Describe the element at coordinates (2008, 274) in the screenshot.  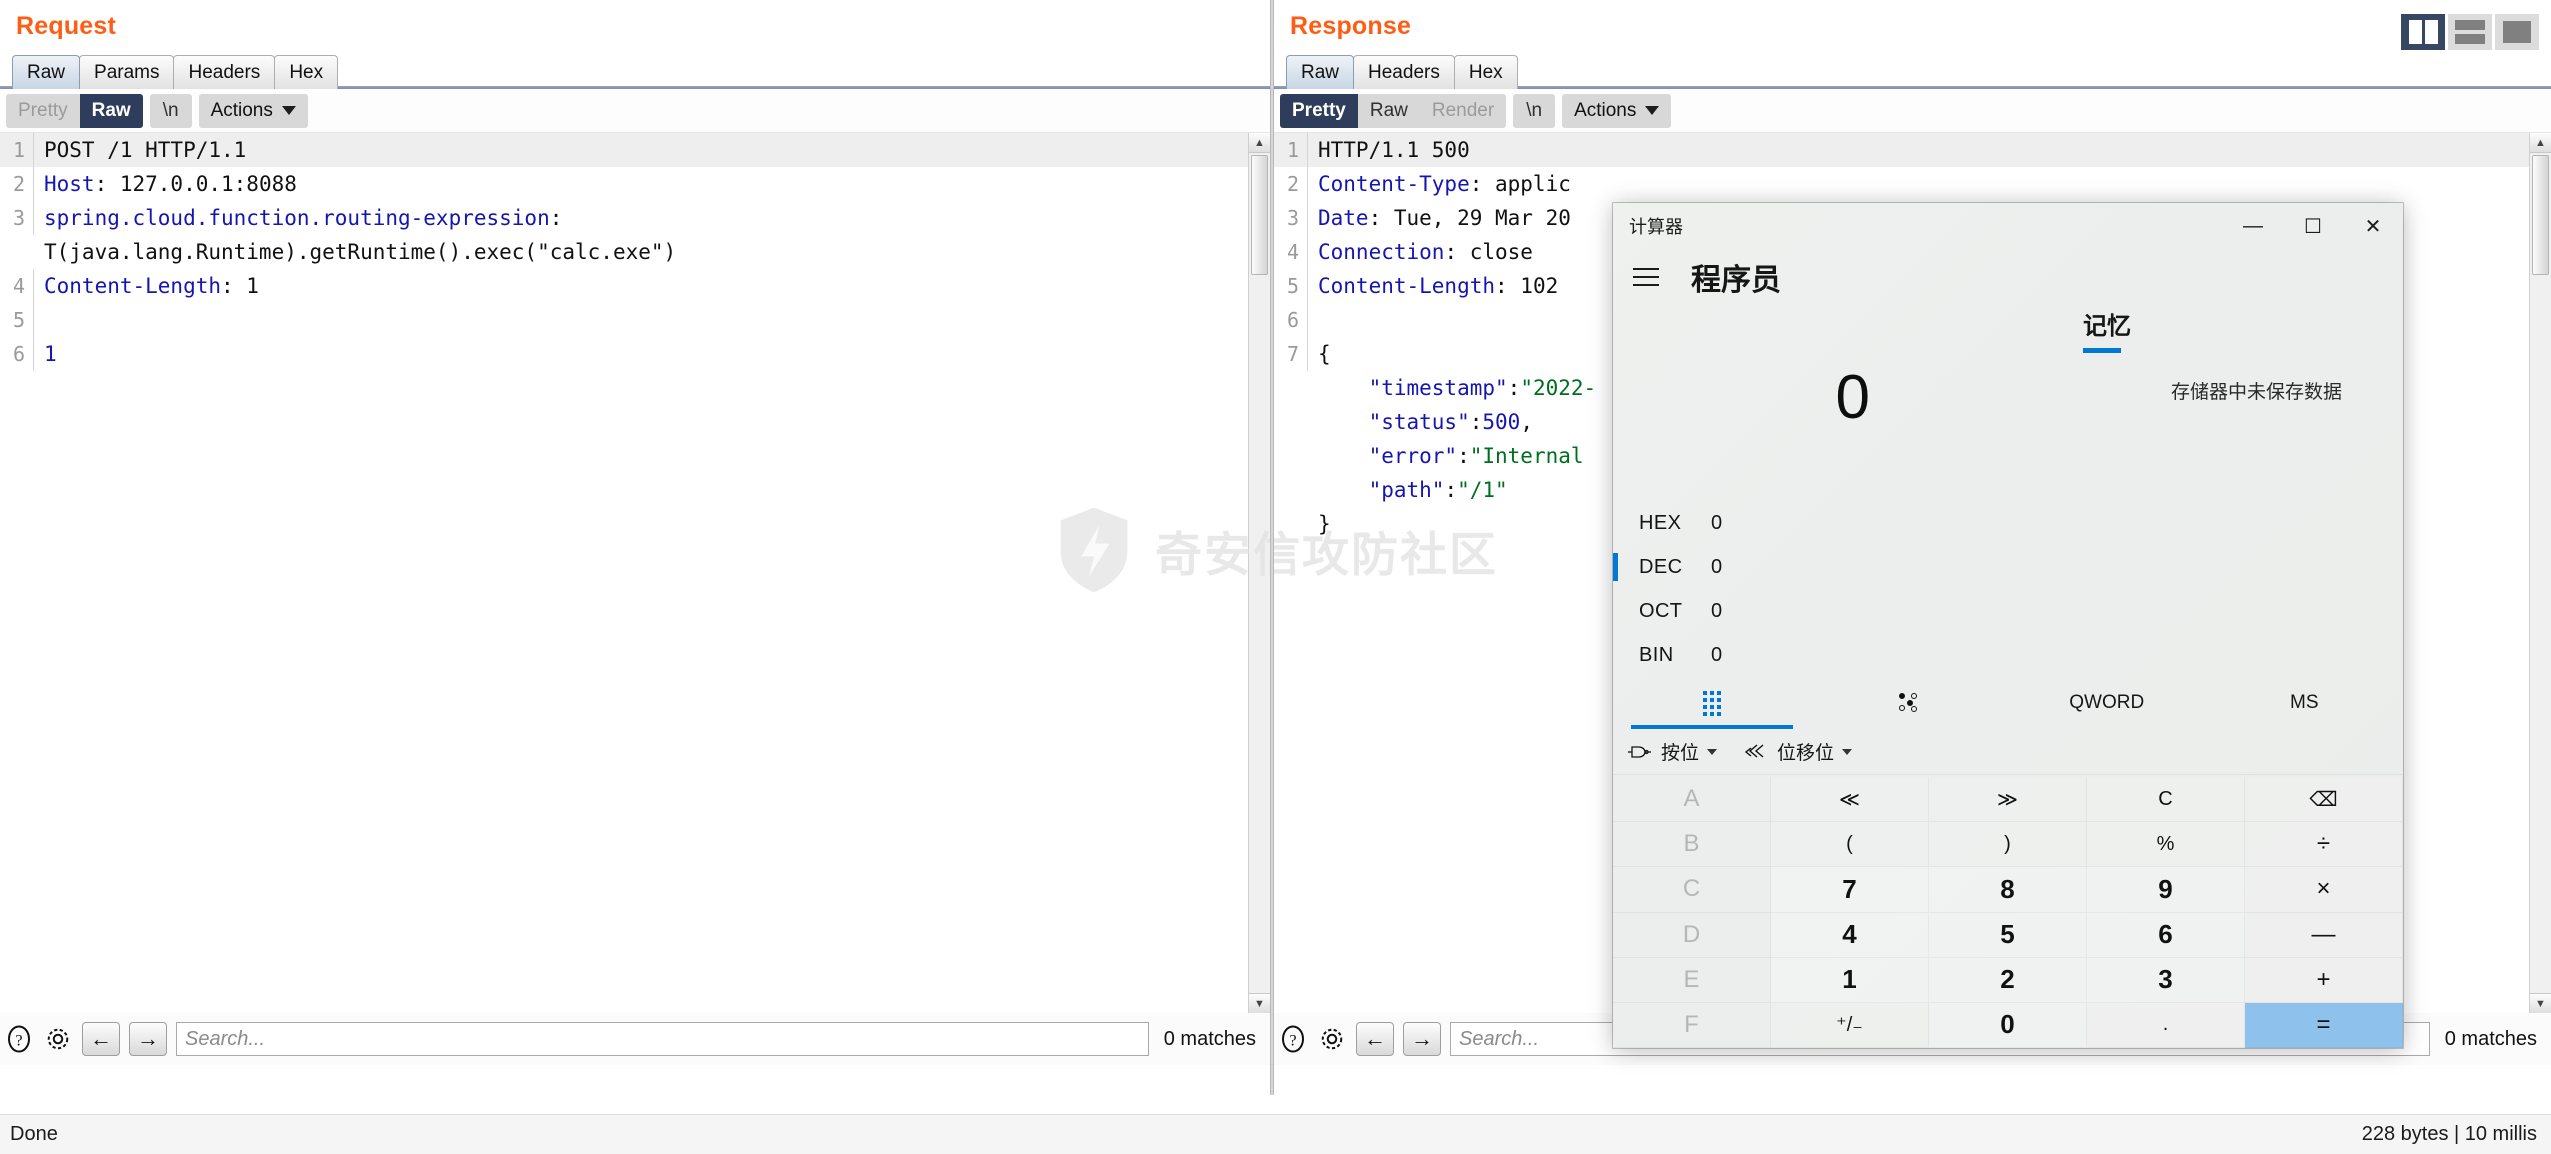
I see `calculator-header: 程序员` at that location.